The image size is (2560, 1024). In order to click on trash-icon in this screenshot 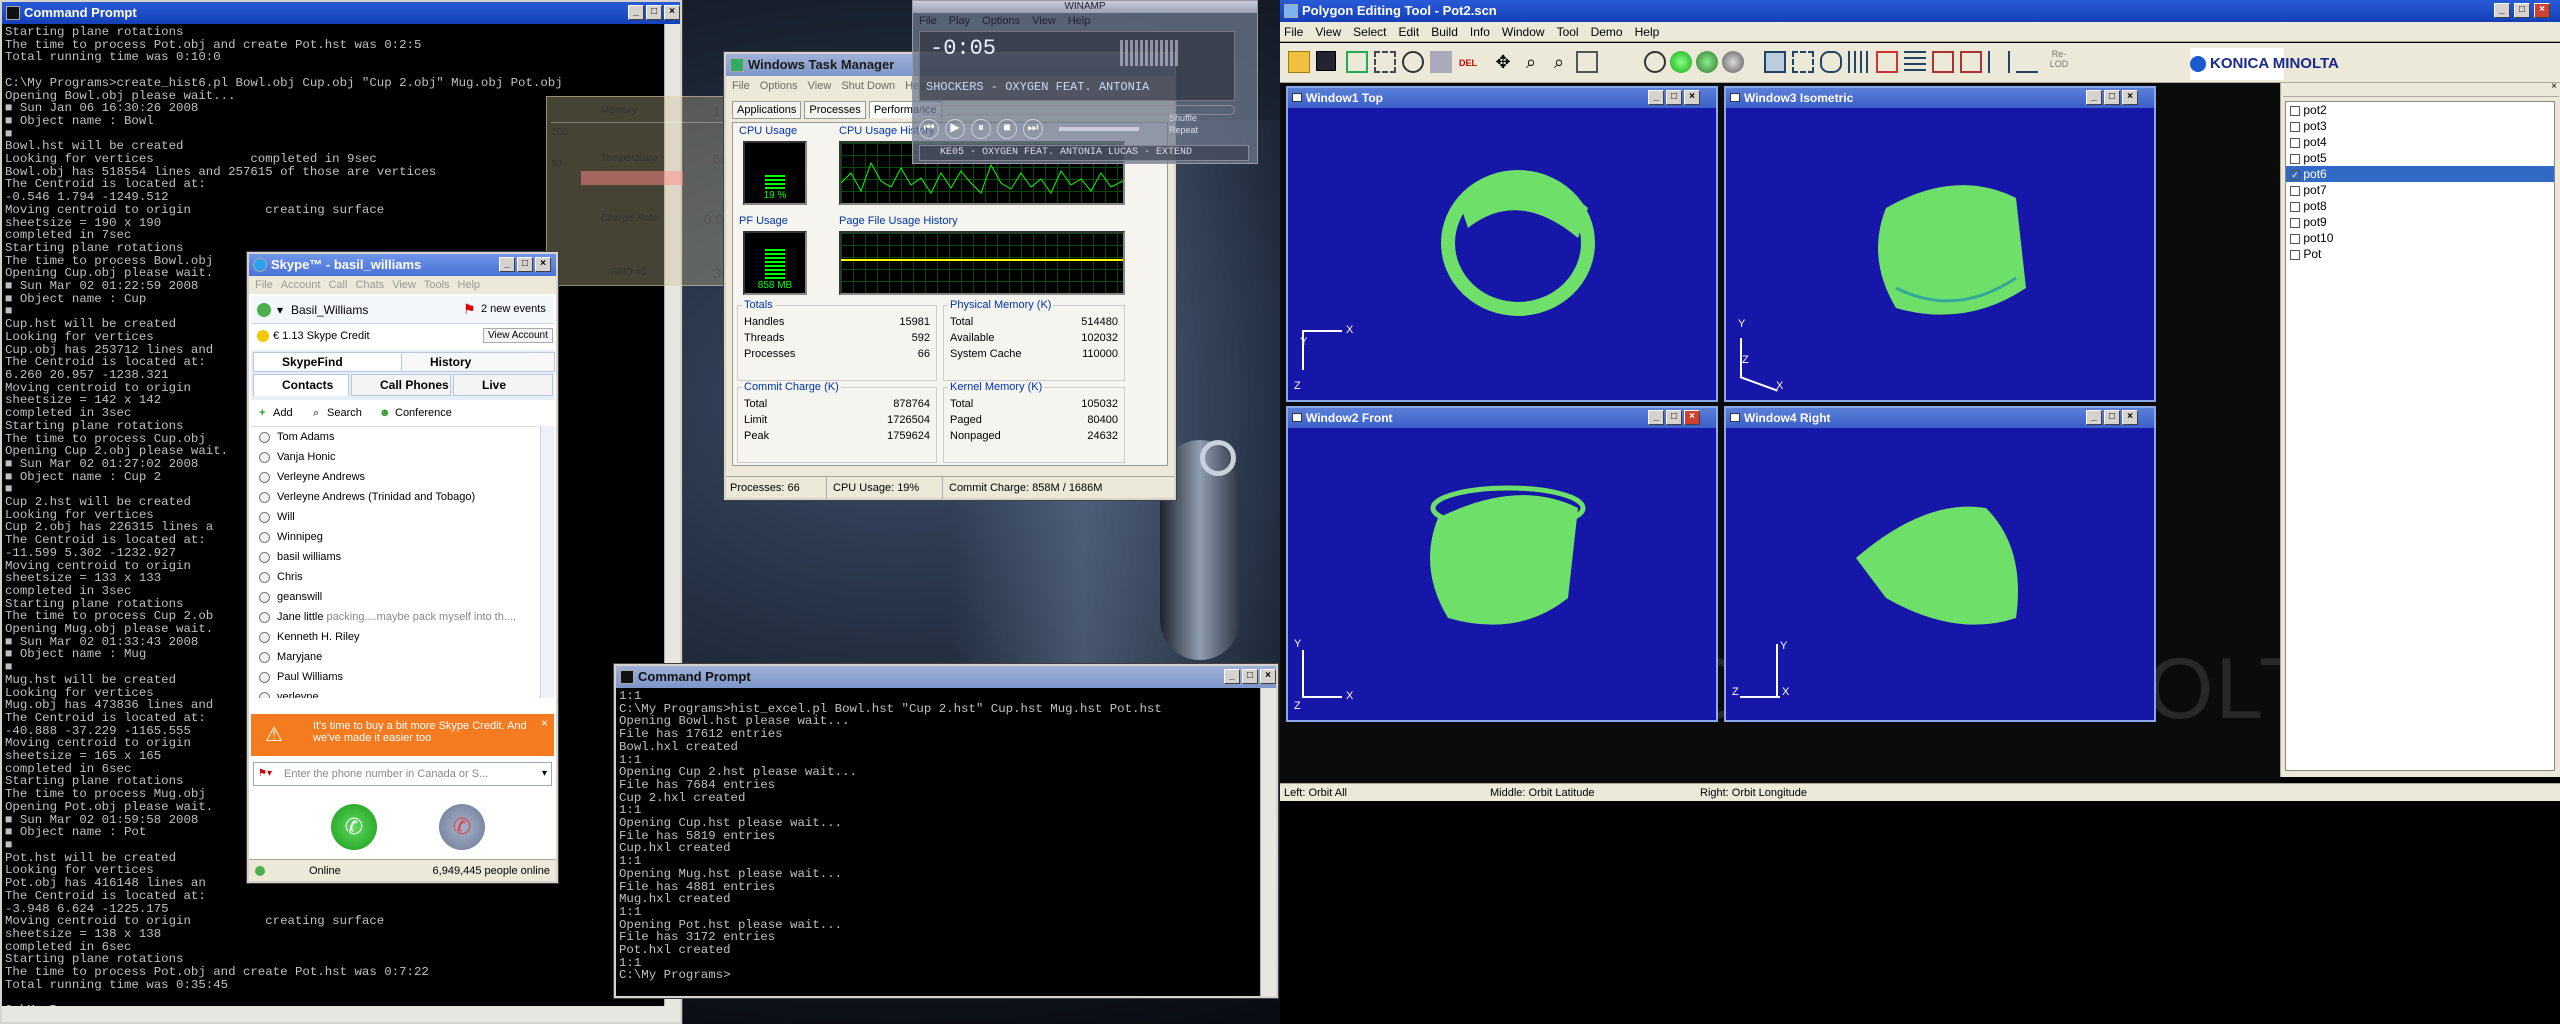, I will do `click(1441, 62)`.